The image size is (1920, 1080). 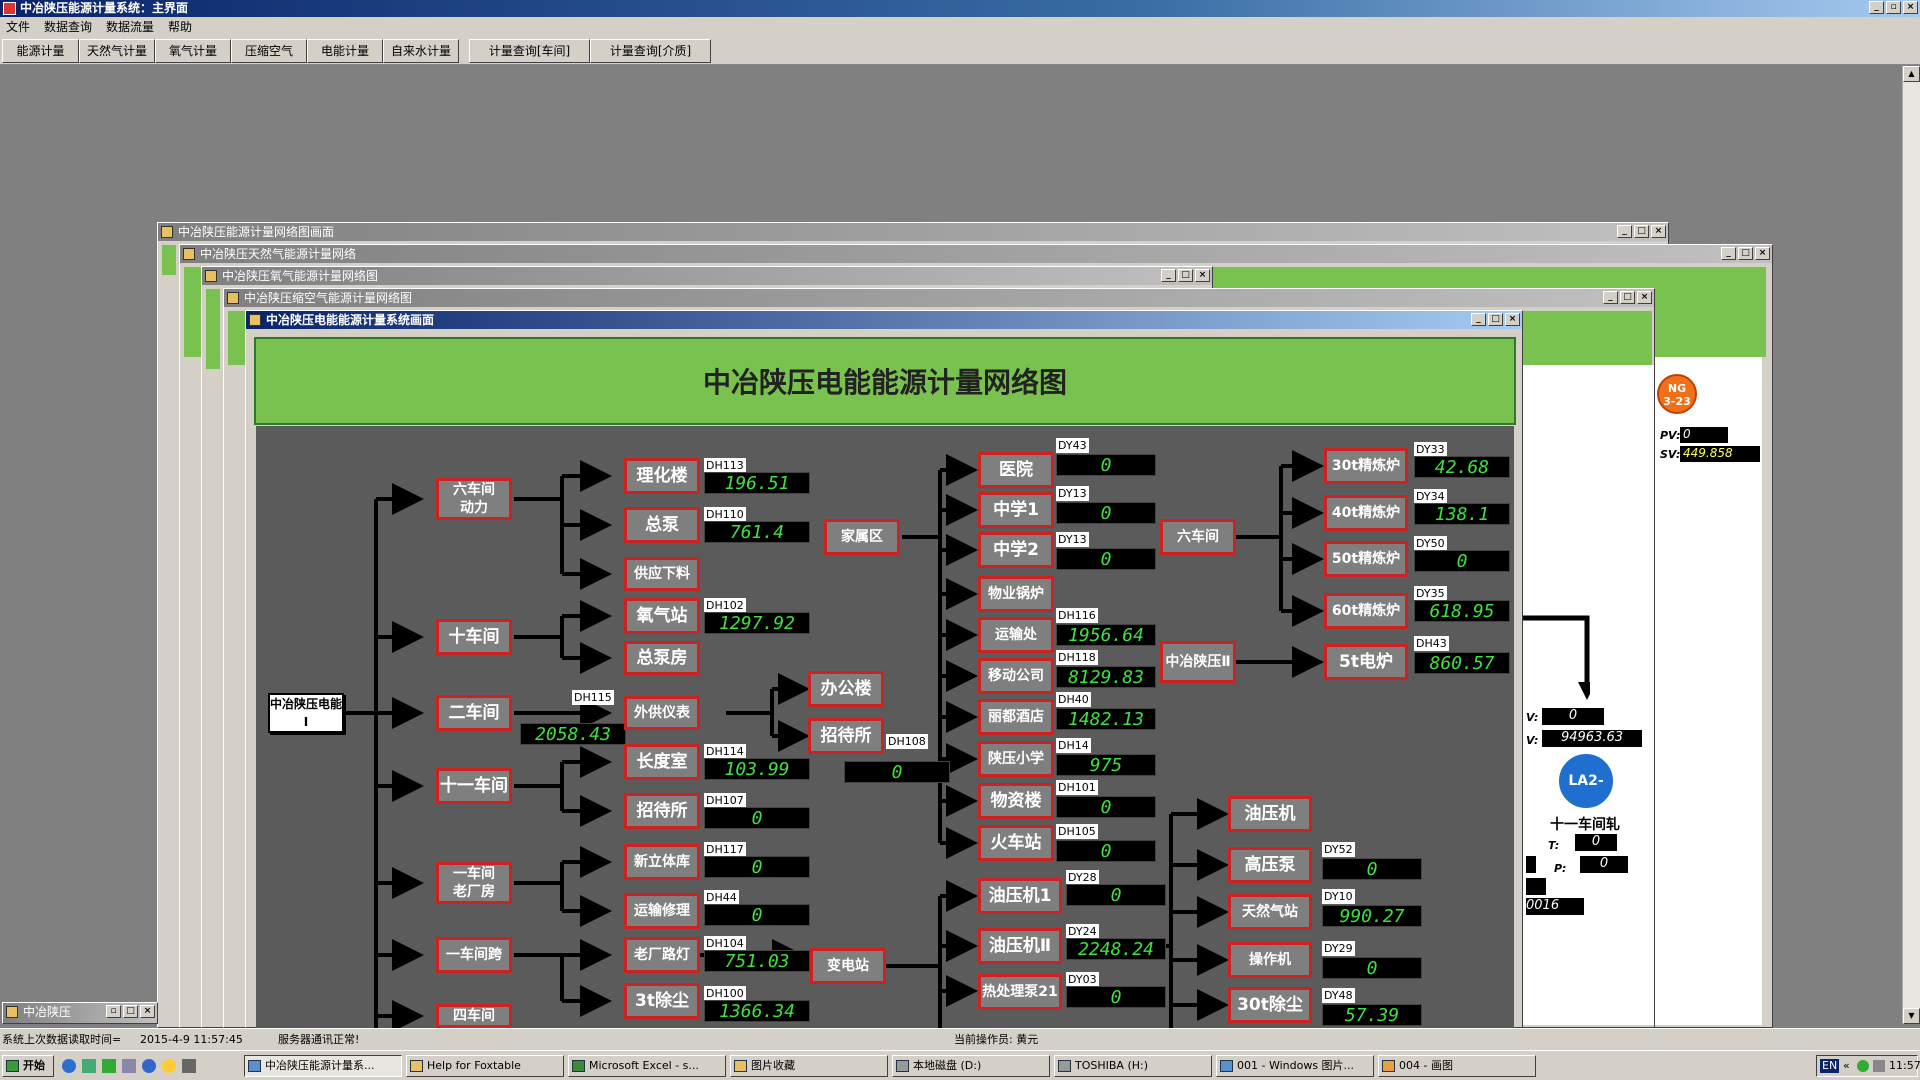 I want to click on node-train-station: 火车站, so click(x=1016, y=843).